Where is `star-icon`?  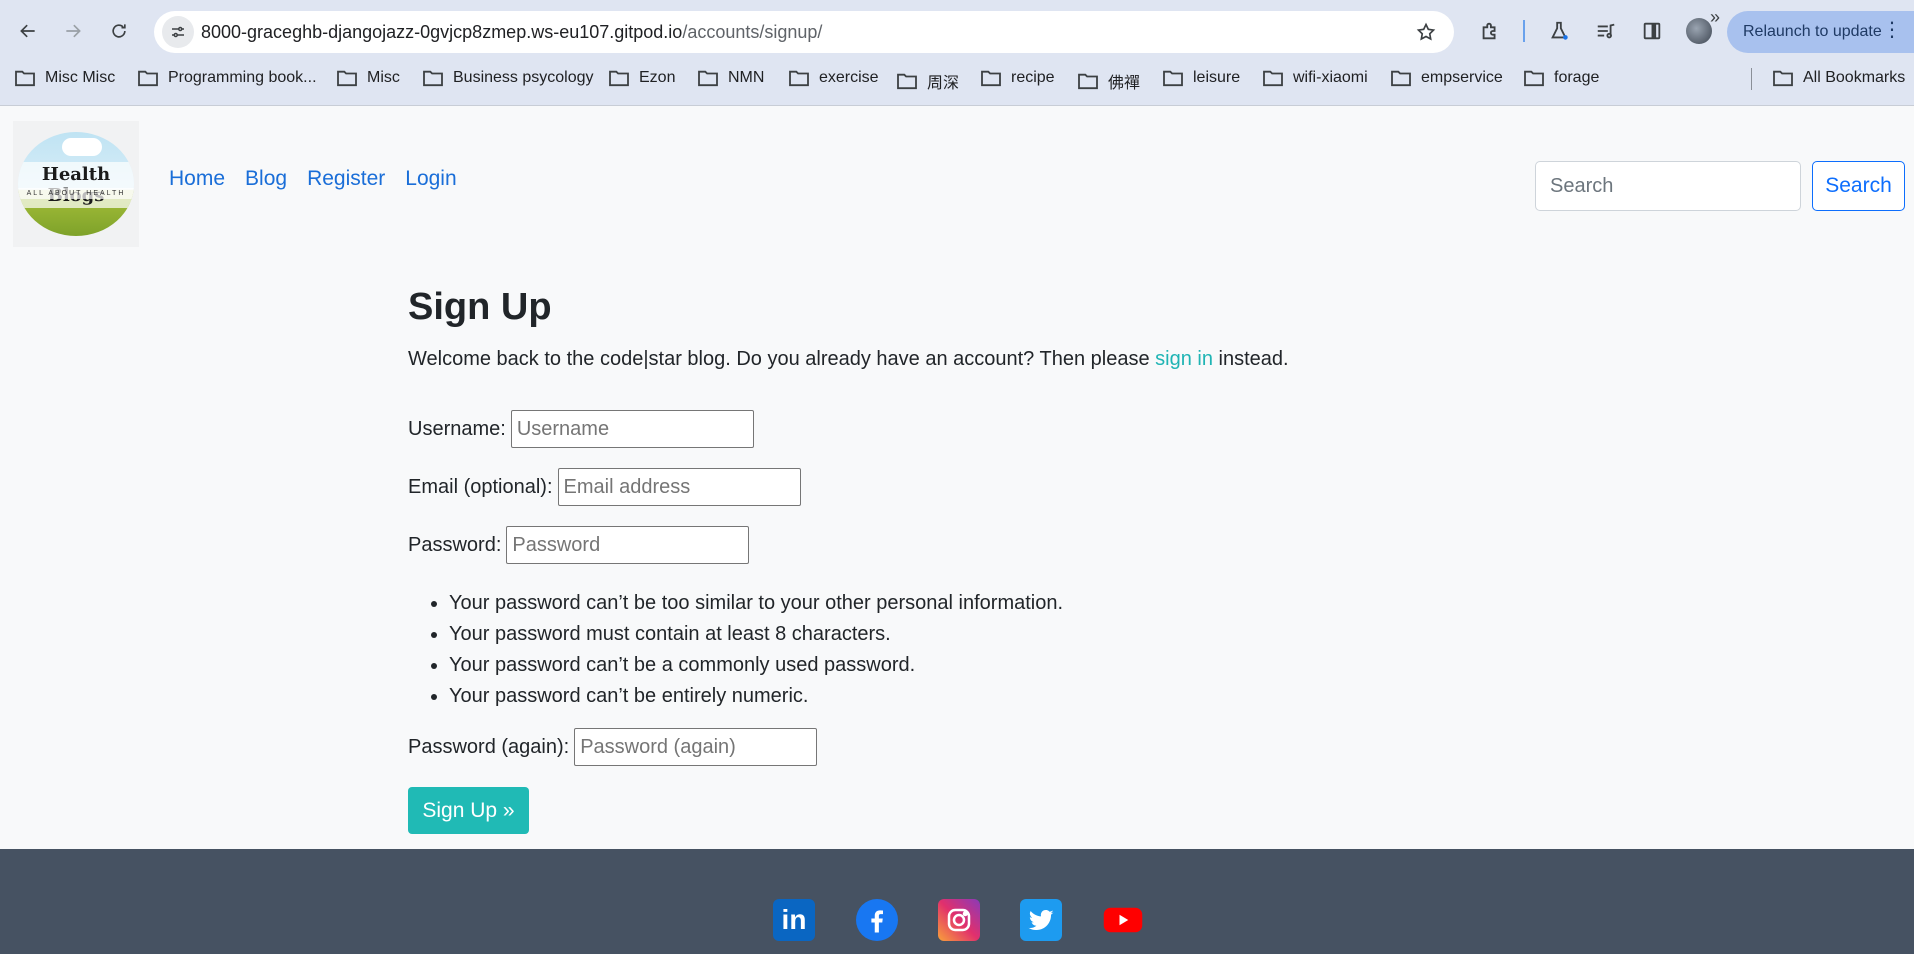
star-icon is located at coordinates (1426, 31).